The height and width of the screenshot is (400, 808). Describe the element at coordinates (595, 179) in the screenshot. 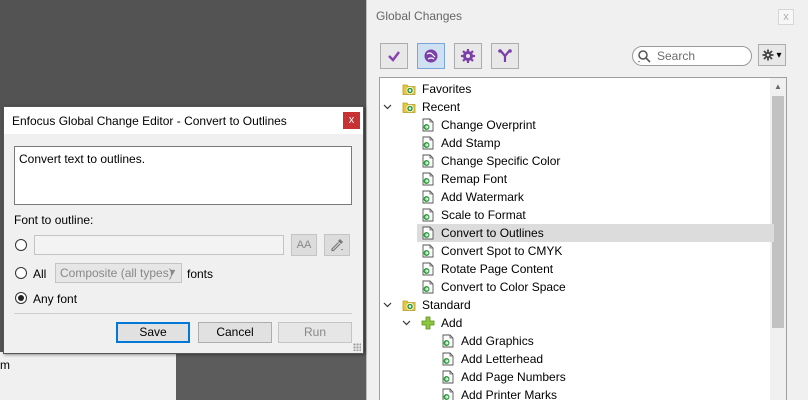

I see `tree-item: Remap Font` at that location.